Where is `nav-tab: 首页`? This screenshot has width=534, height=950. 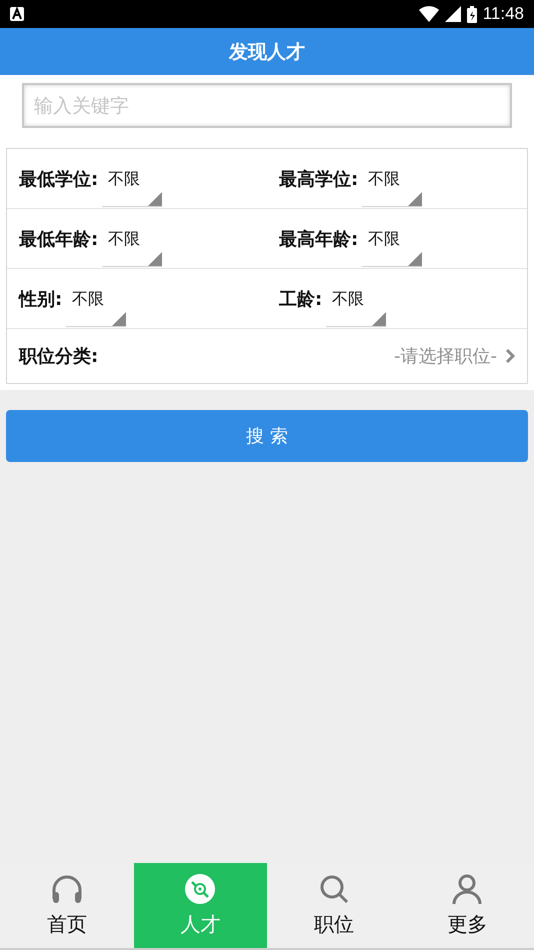
nav-tab: 首页 is located at coordinates (67, 905).